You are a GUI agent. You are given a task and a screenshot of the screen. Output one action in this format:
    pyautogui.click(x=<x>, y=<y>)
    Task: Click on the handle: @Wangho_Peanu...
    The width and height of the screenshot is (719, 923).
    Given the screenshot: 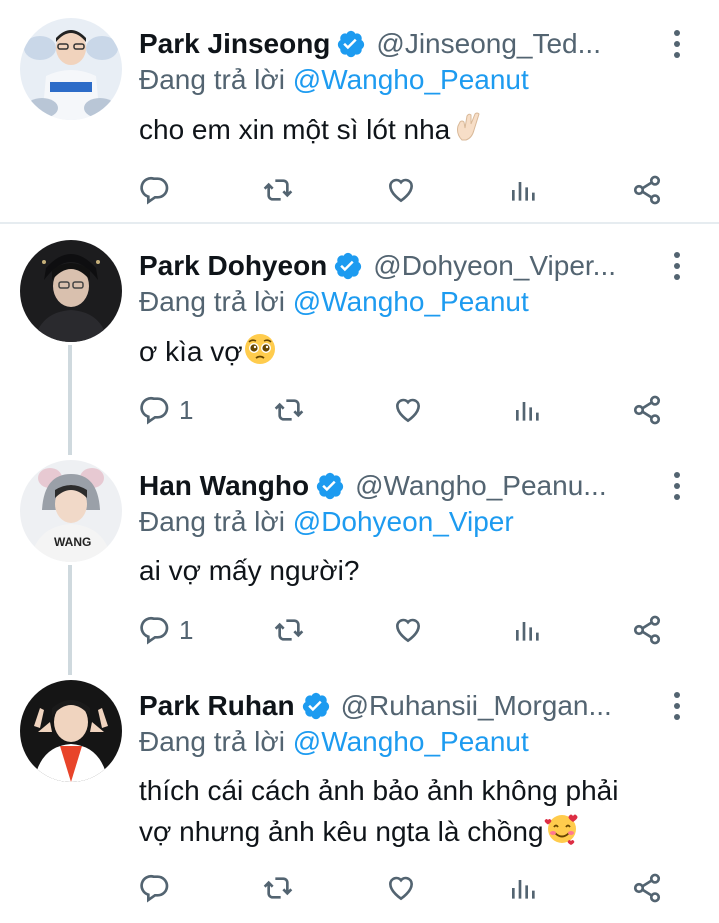 What is the action you would take?
    pyautogui.click(x=522, y=486)
    